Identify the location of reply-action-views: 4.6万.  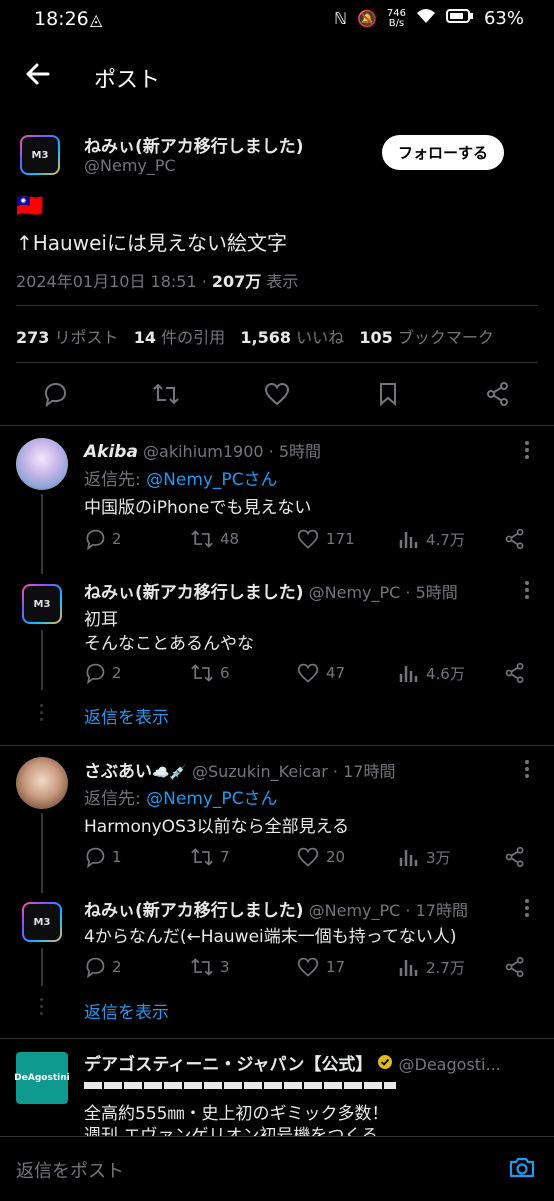
(431, 673).